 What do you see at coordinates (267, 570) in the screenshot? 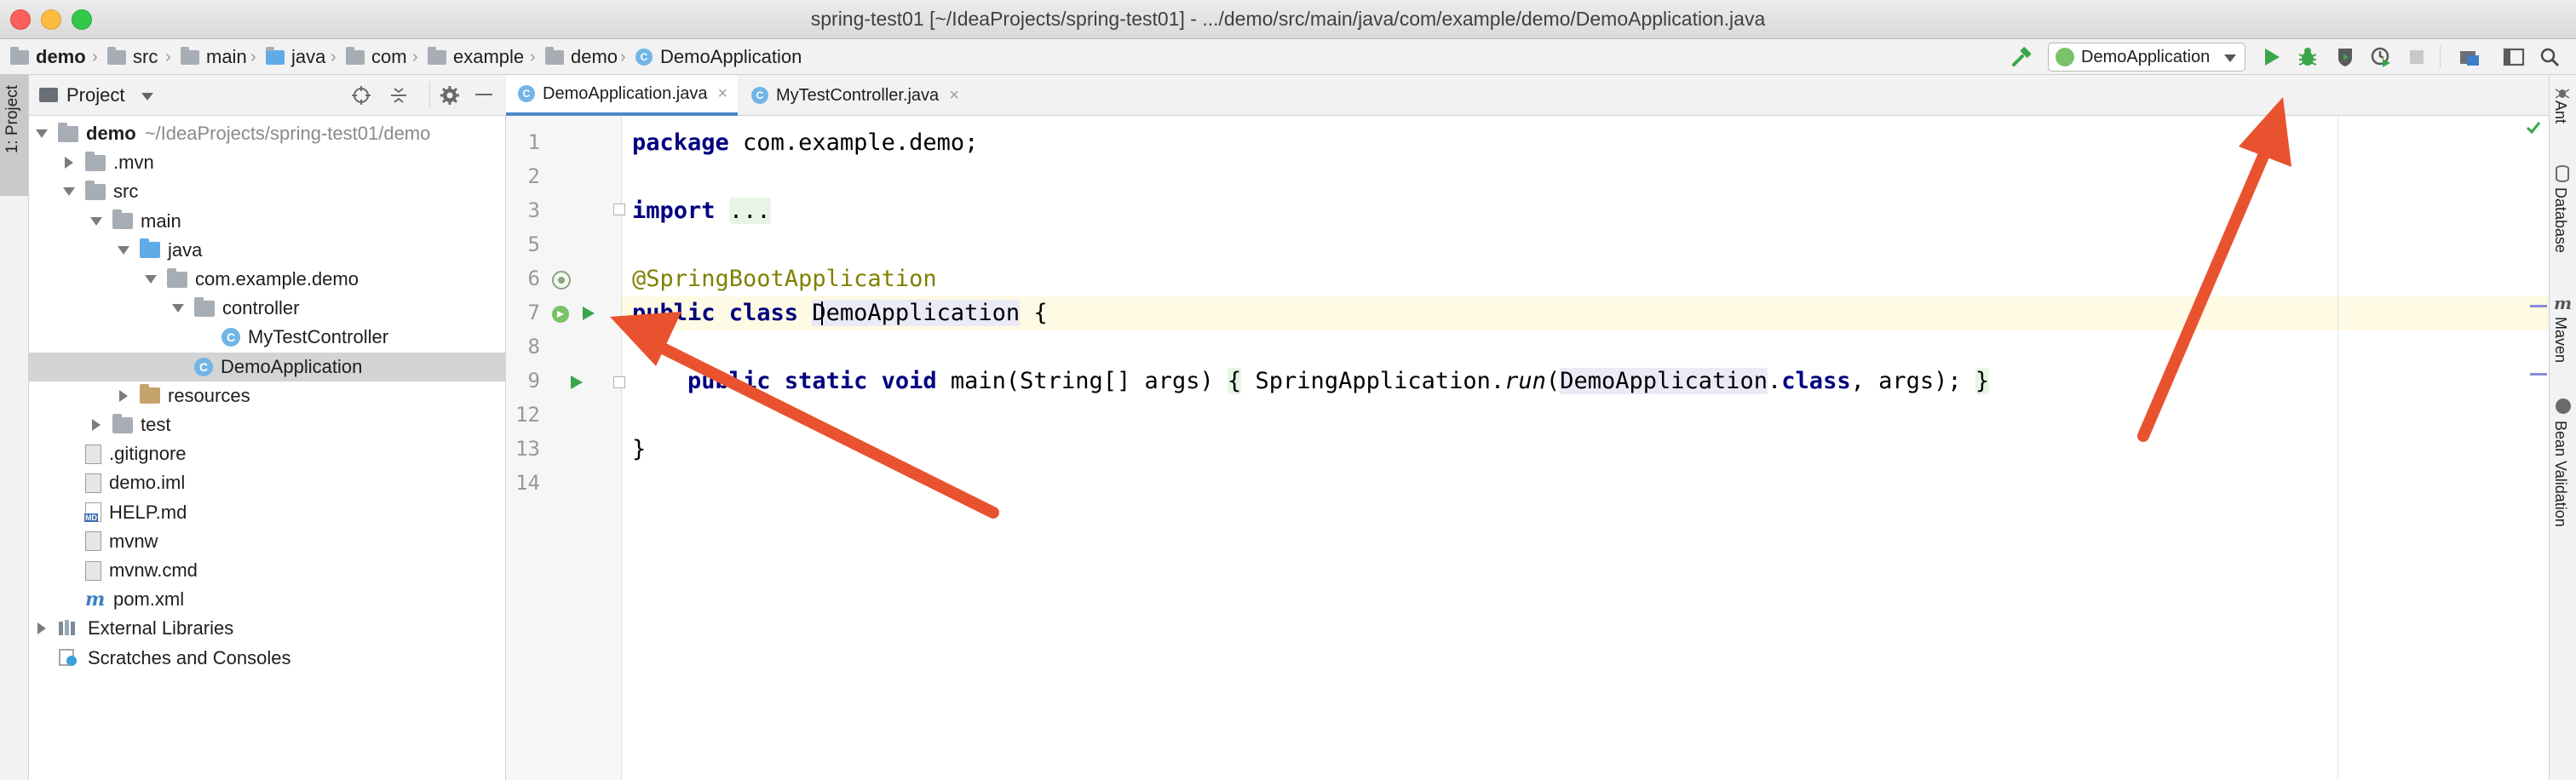
I see `tree-item: mvnw.cmd` at bounding box center [267, 570].